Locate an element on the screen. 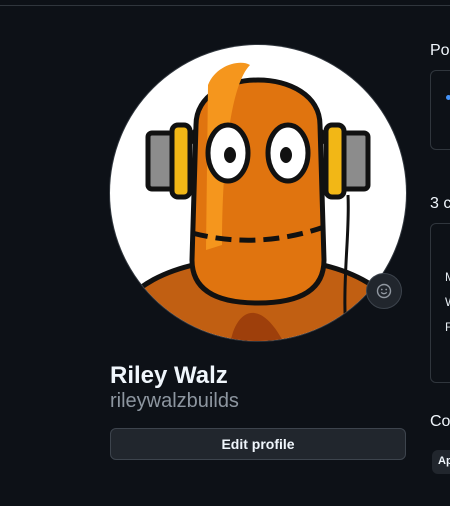  contrib-day-label: M is located at coordinates (447, 277).